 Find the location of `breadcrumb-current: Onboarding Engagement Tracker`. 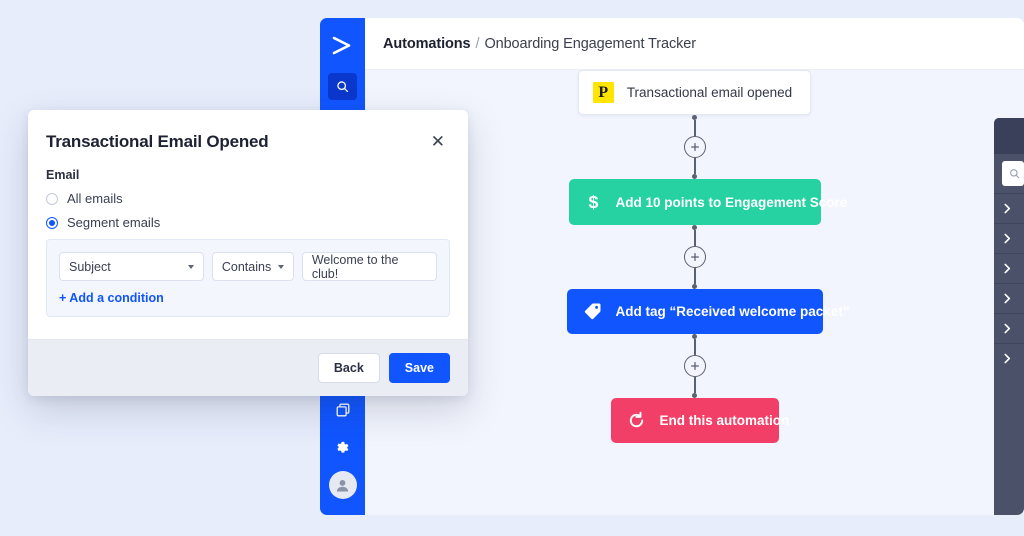

breadcrumb-current: Onboarding Engagement Tracker is located at coordinates (590, 43).